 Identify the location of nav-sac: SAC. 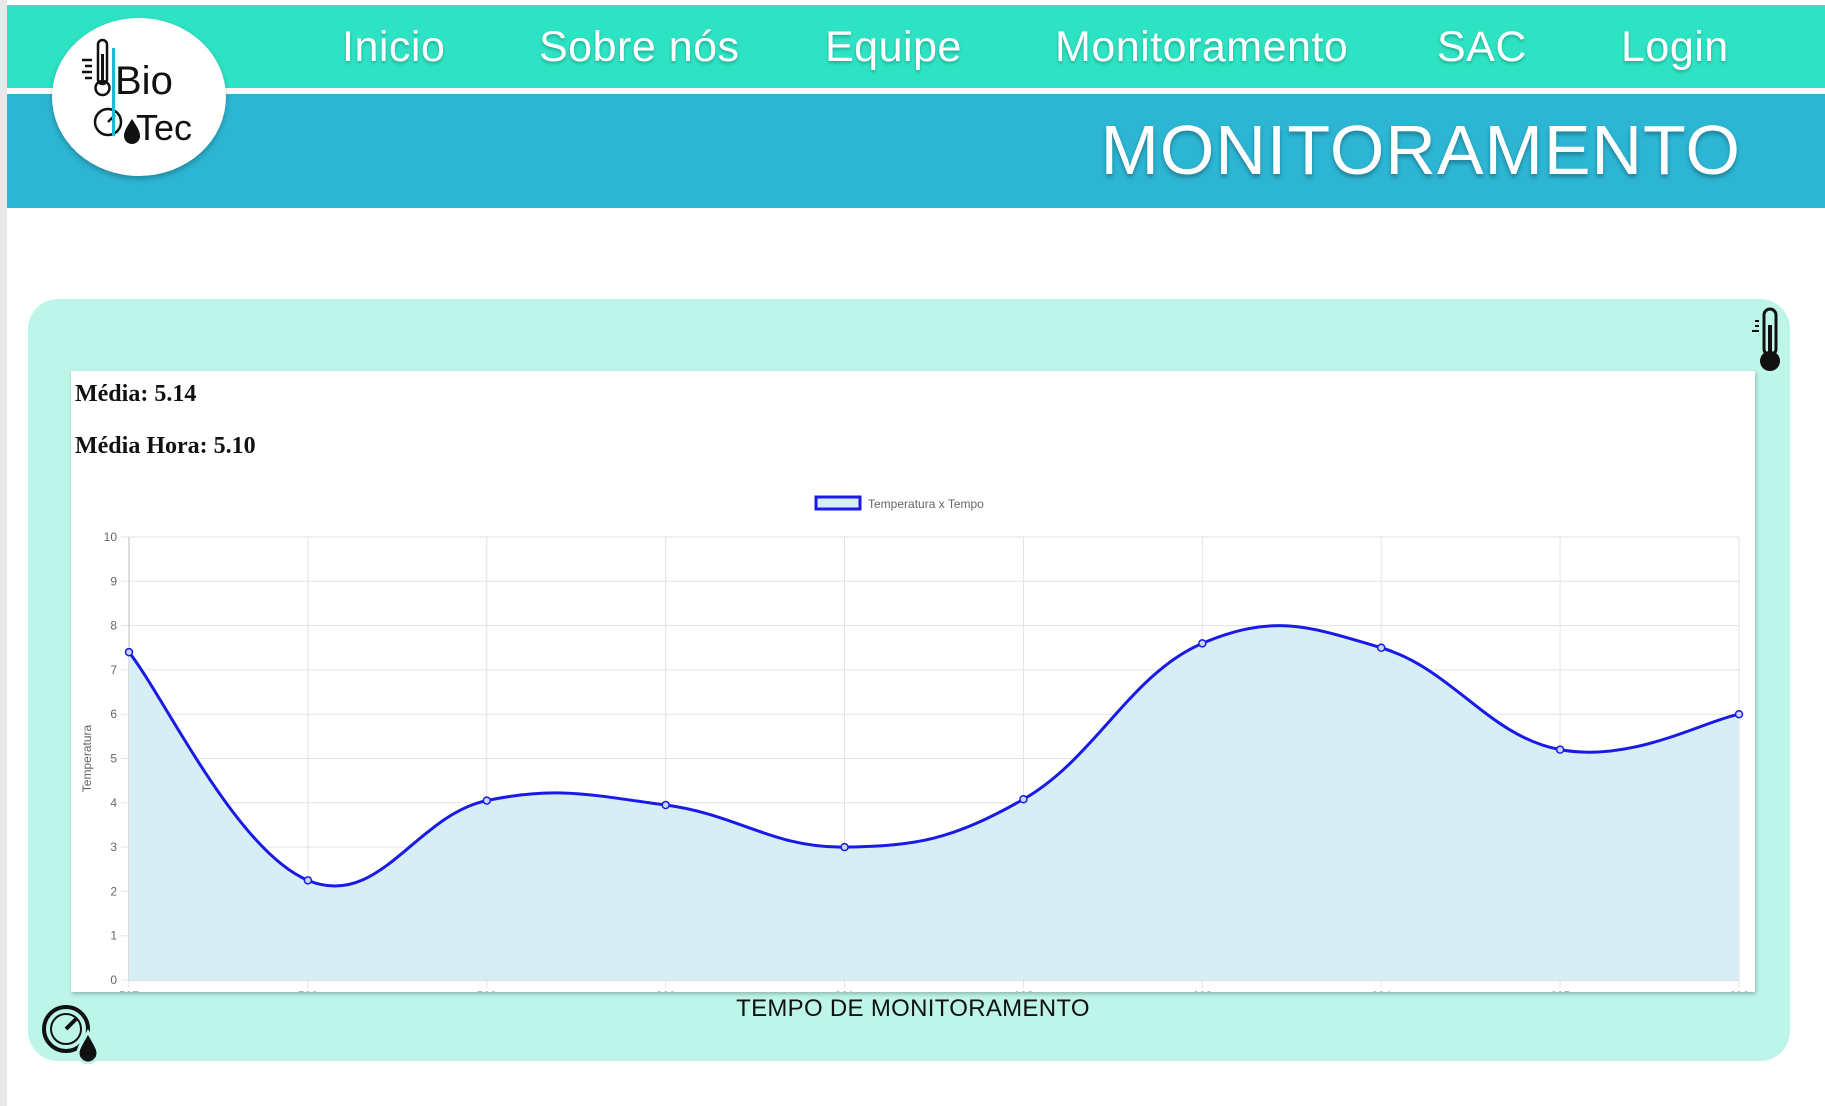
(1482, 47).